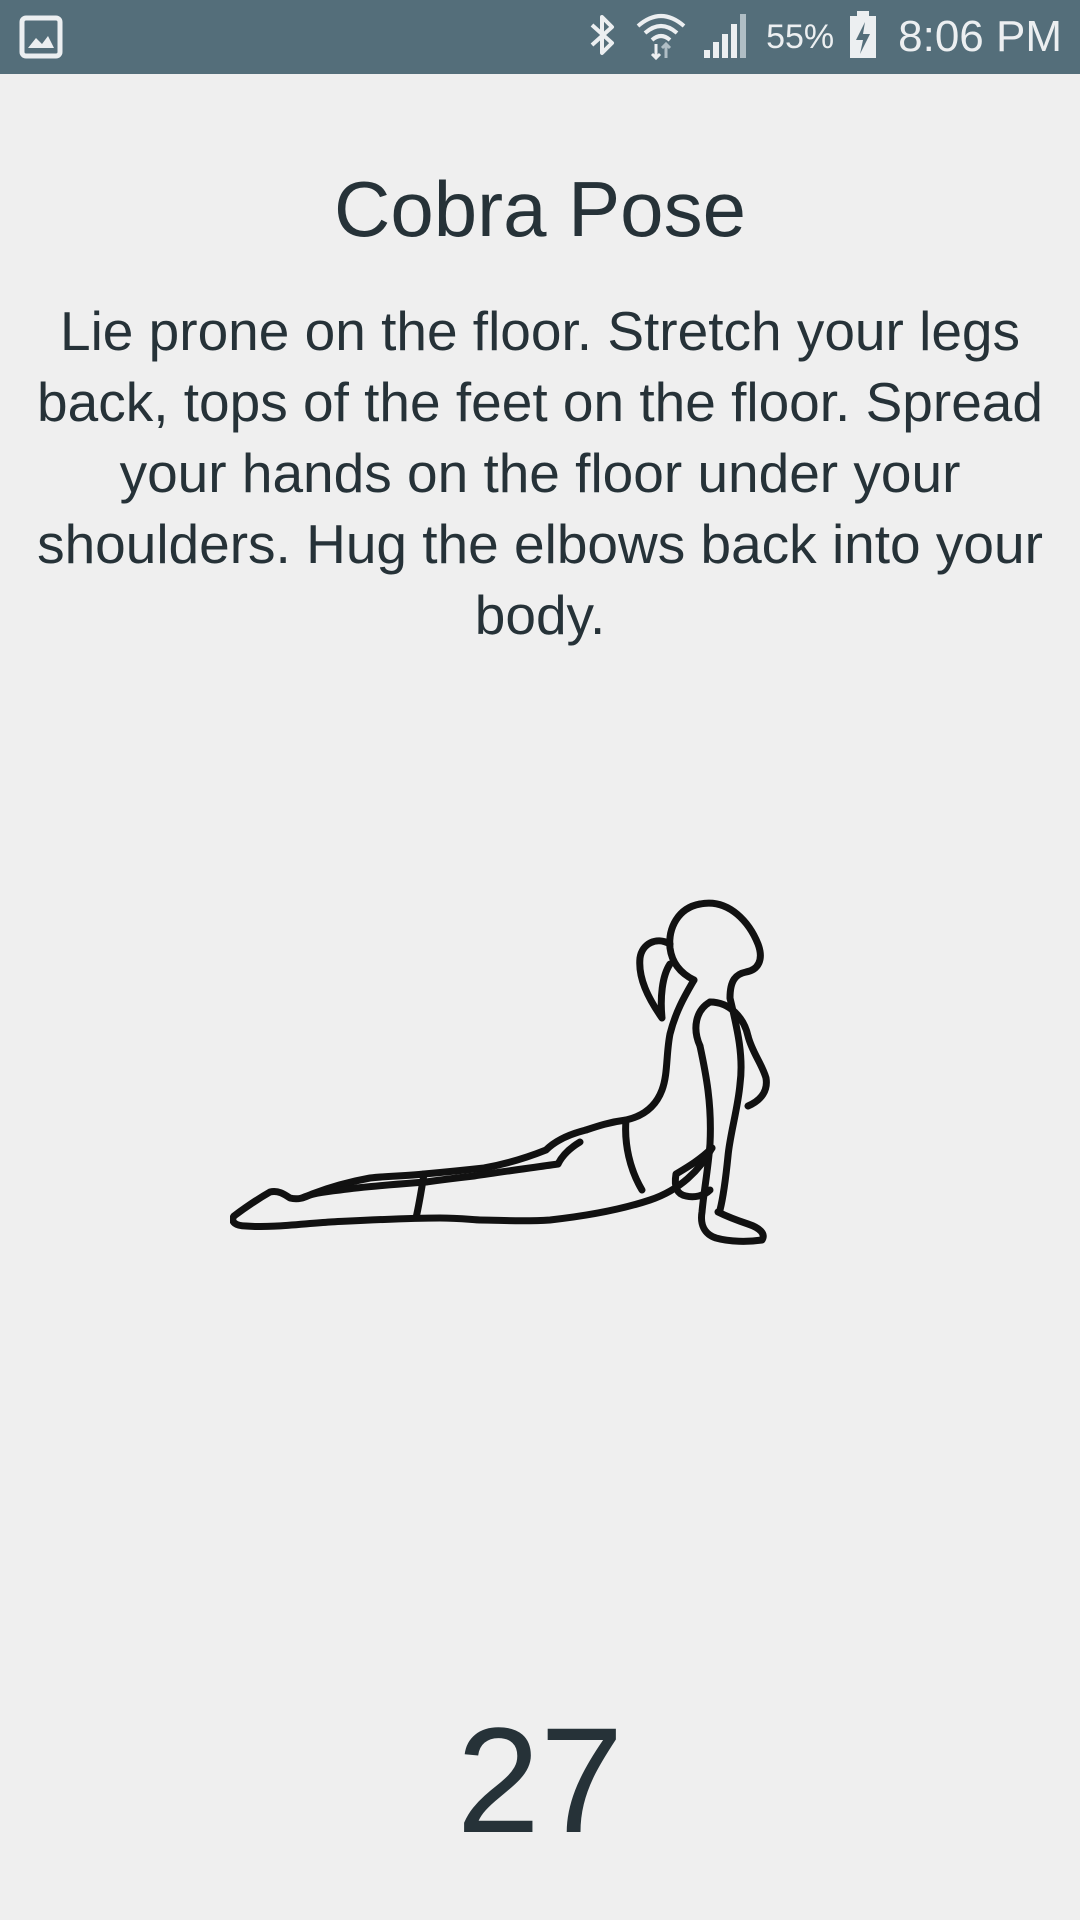  Describe the element at coordinates (540, 209) in the screenshot. I see `exercise-title: Cobra Pose` at that location.